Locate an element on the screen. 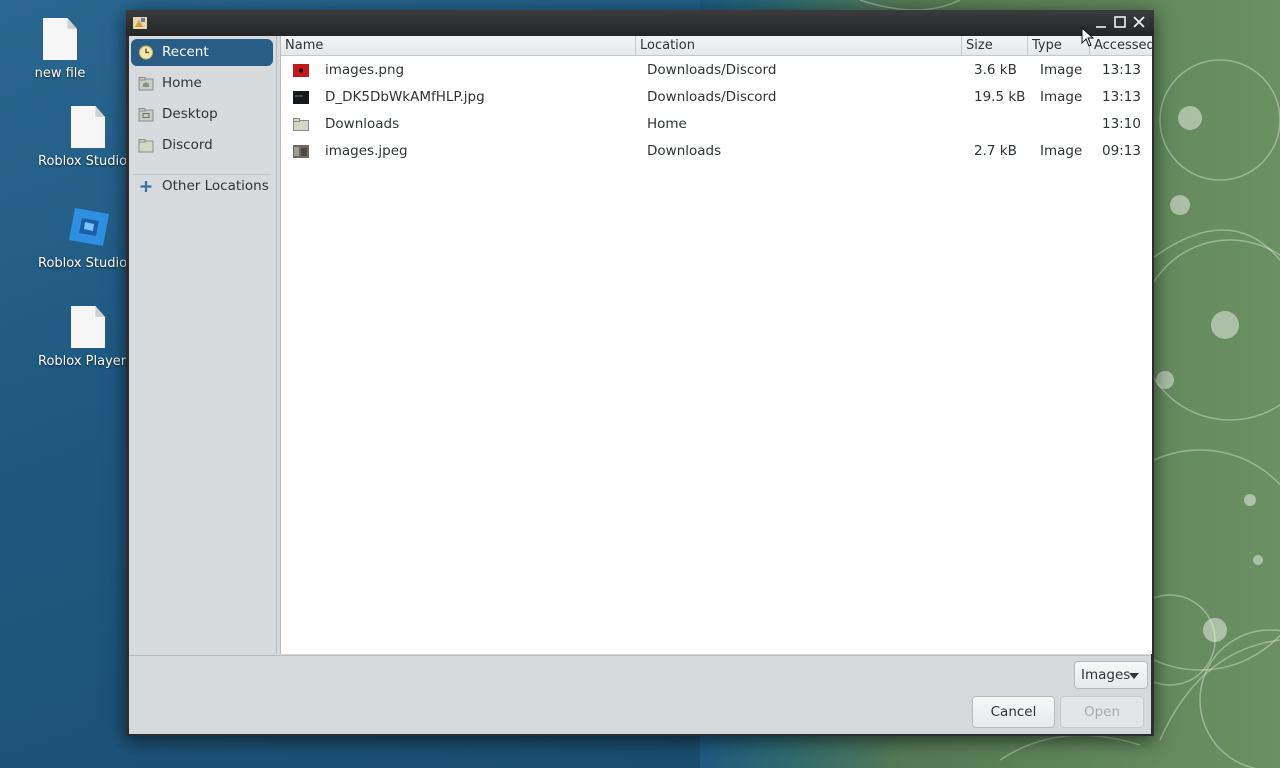 Image resolution: width=1280 pixels, height=768 pixels. maximize-icon is located at coordinates (1120, 22).